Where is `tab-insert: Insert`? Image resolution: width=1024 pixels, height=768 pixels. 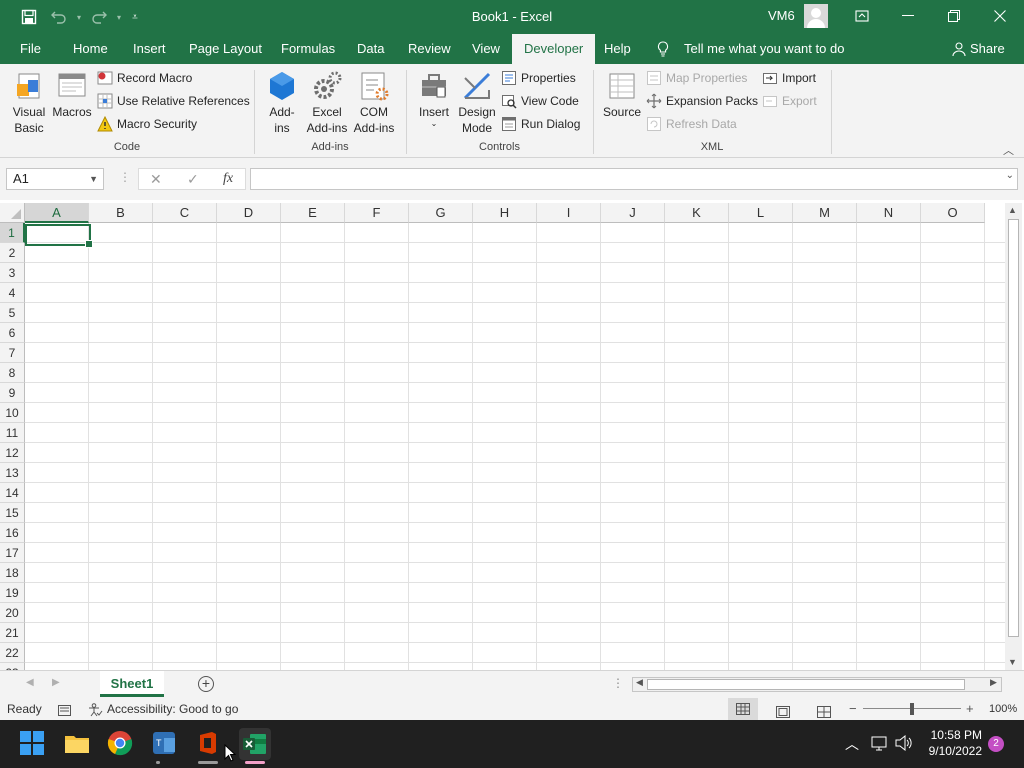 tab-insert: Insert is located at coordinates (149, 49).